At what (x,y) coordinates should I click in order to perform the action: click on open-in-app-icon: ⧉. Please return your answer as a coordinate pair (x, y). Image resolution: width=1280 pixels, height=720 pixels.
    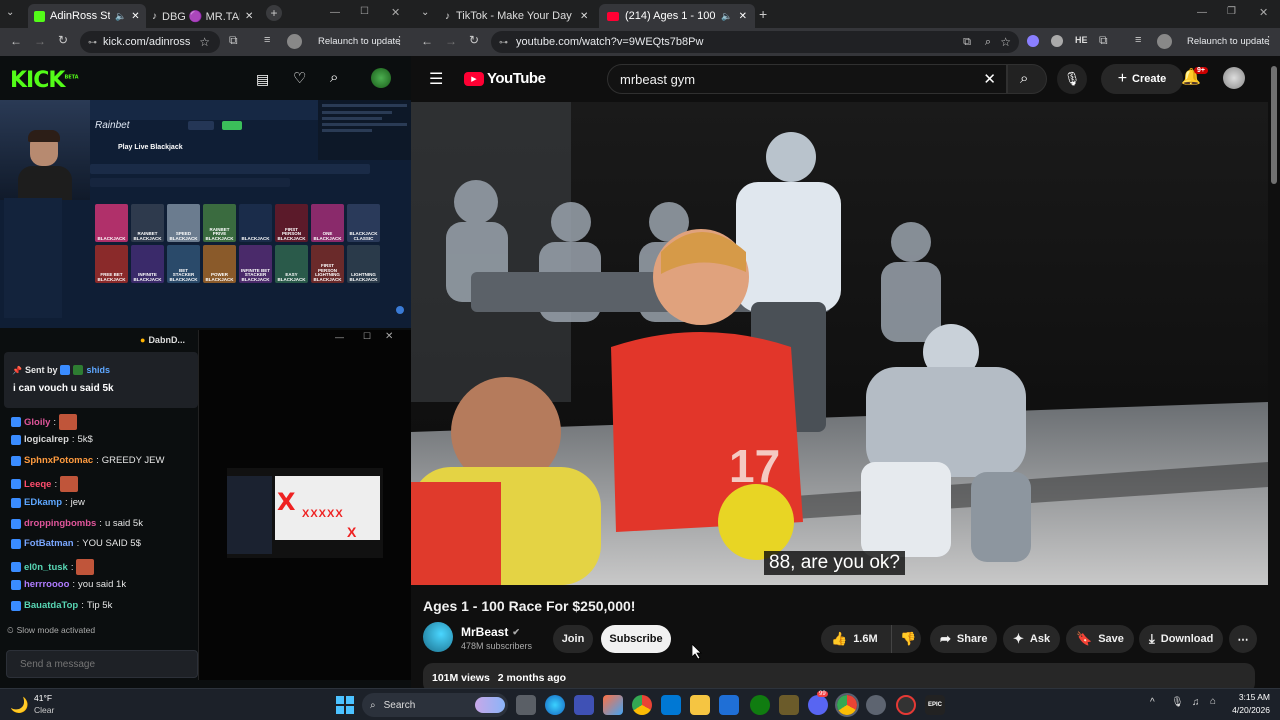
    Looking at the image, I should click on (967, 42).